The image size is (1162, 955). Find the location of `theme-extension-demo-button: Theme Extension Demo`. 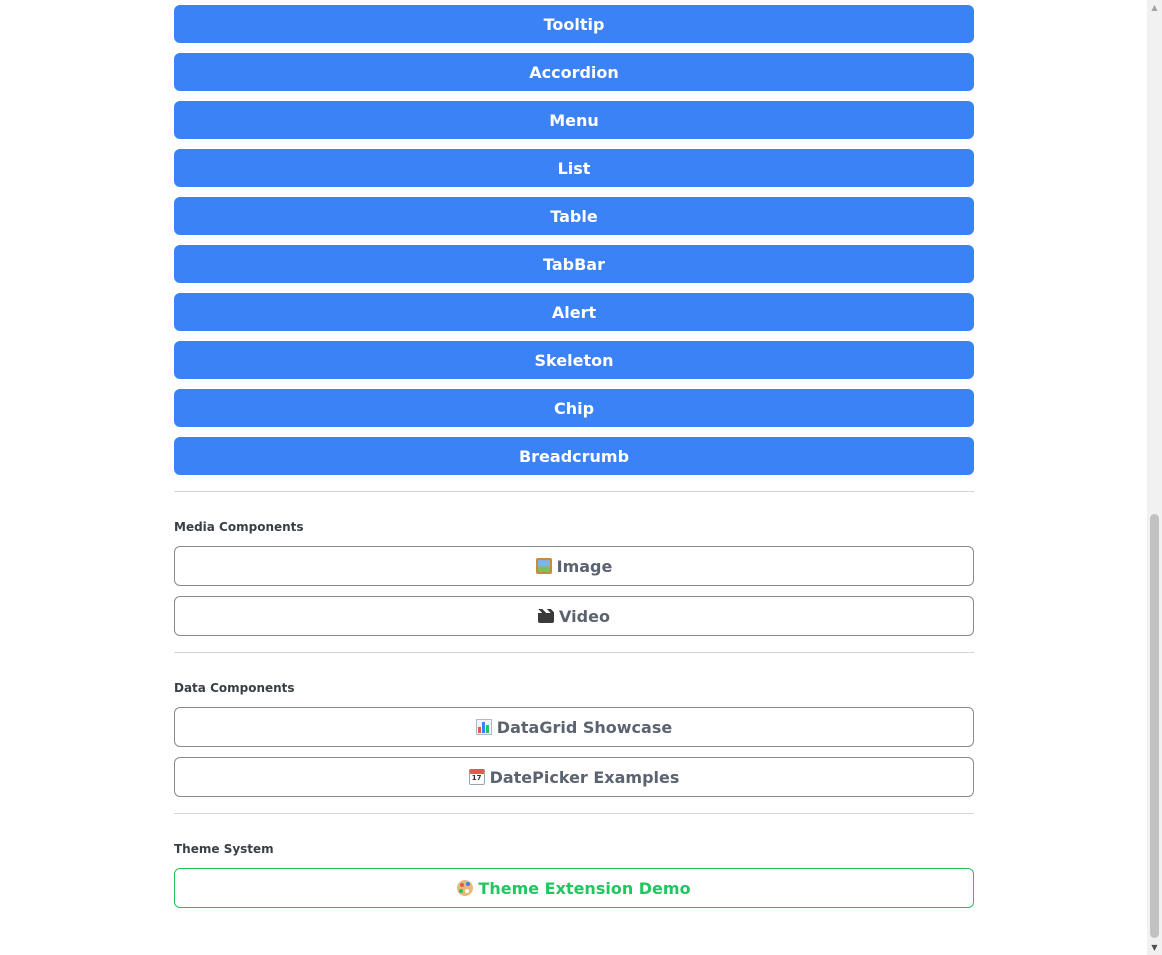

theme-extension-demo-button: Theme Extension Demo is located at coordinates (574, 888).